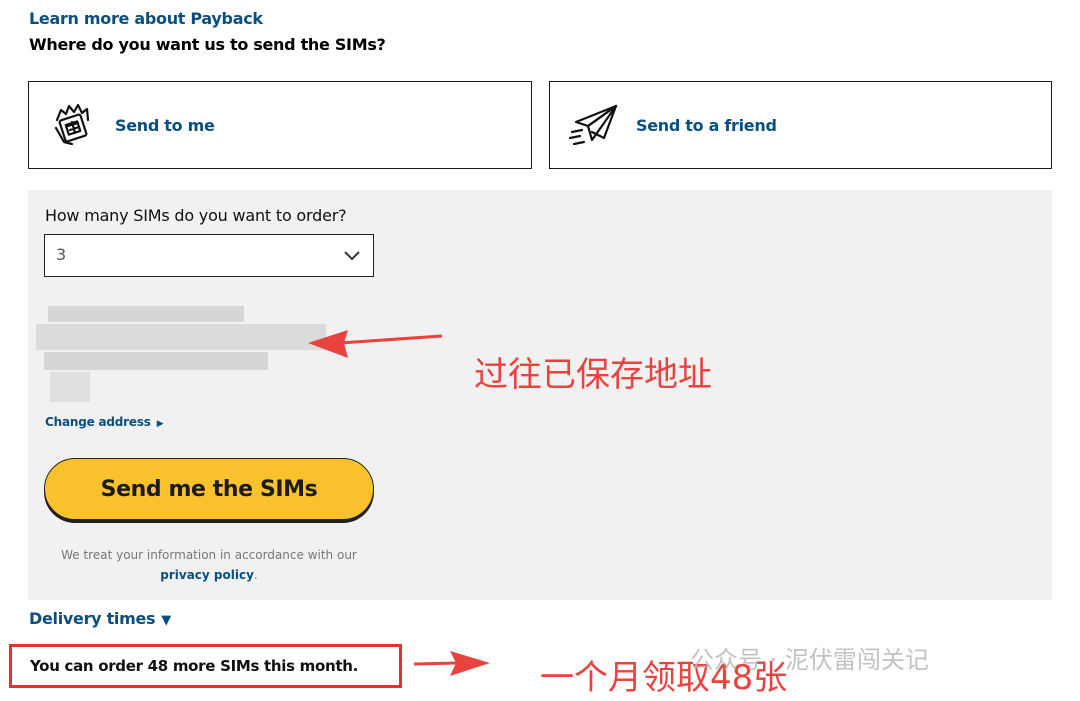 This screenshot has height=701, width=1080. What do you see at coordinates (165, 125) in the screenshot?
I see `send-to-me-label: Send to me` at bounding box center [165, 125].